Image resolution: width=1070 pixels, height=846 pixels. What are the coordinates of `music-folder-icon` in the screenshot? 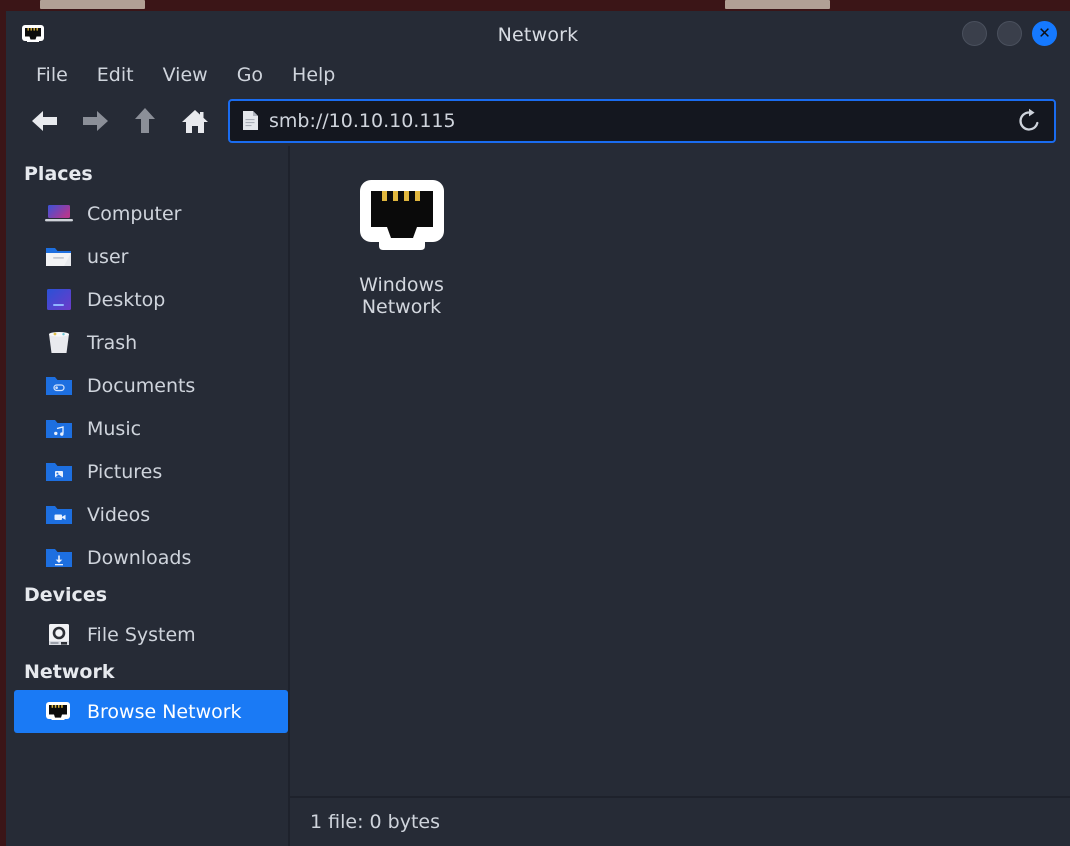 It's located at (59, 429).